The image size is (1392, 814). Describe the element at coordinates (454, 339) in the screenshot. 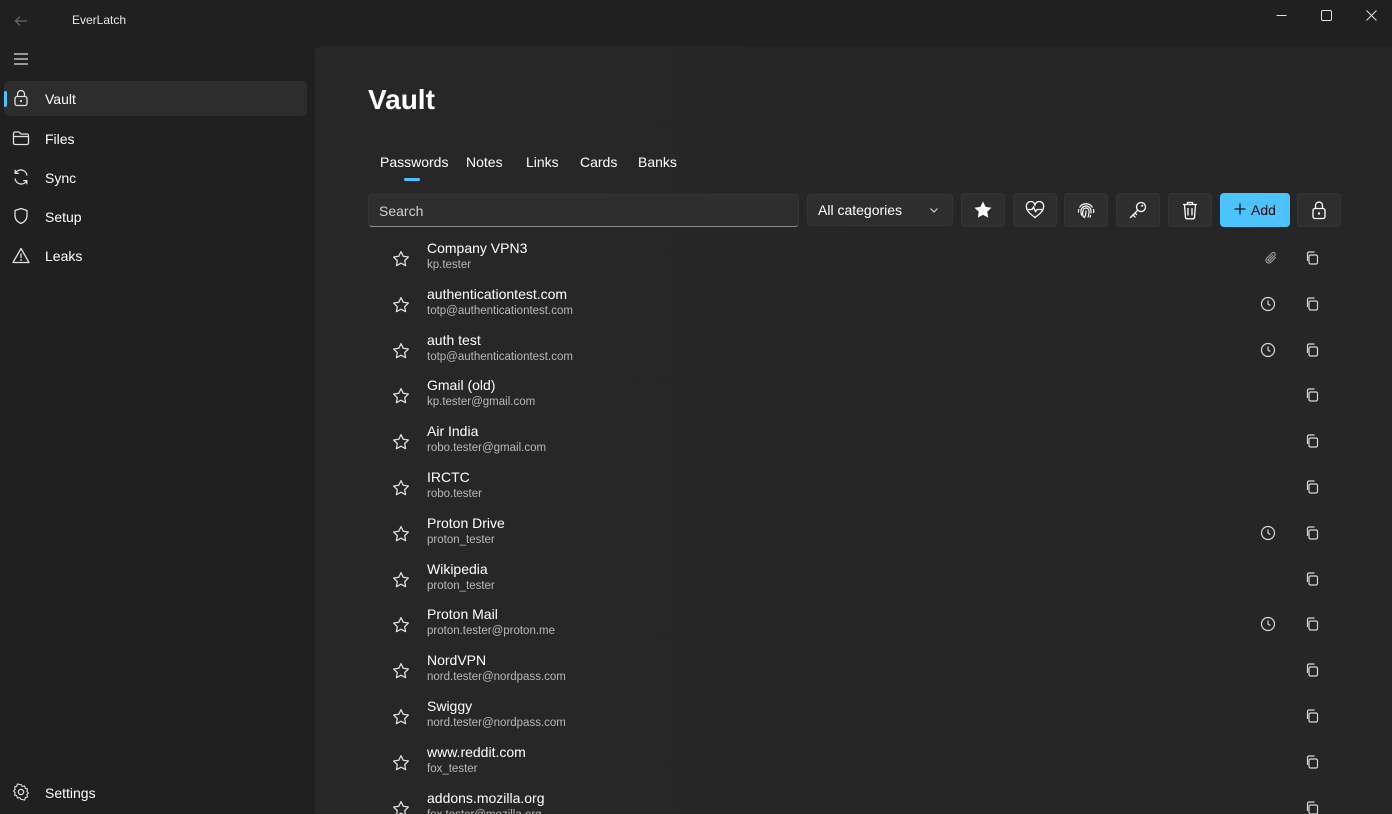

I see `entry-title: auth test` at that location.